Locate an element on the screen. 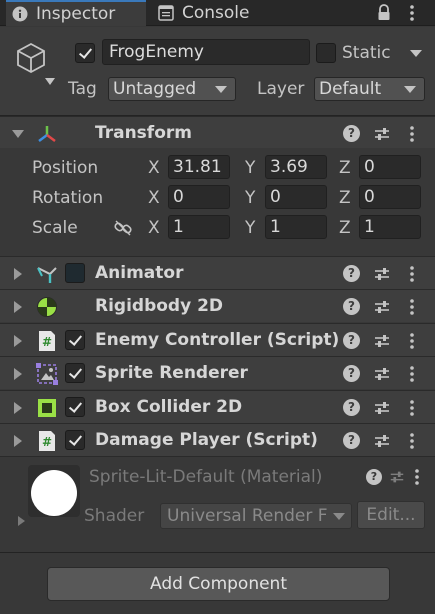 The height and width of the screenshot is (614, 435). scale-z-field: 1 is located at coordinates (390, 227).